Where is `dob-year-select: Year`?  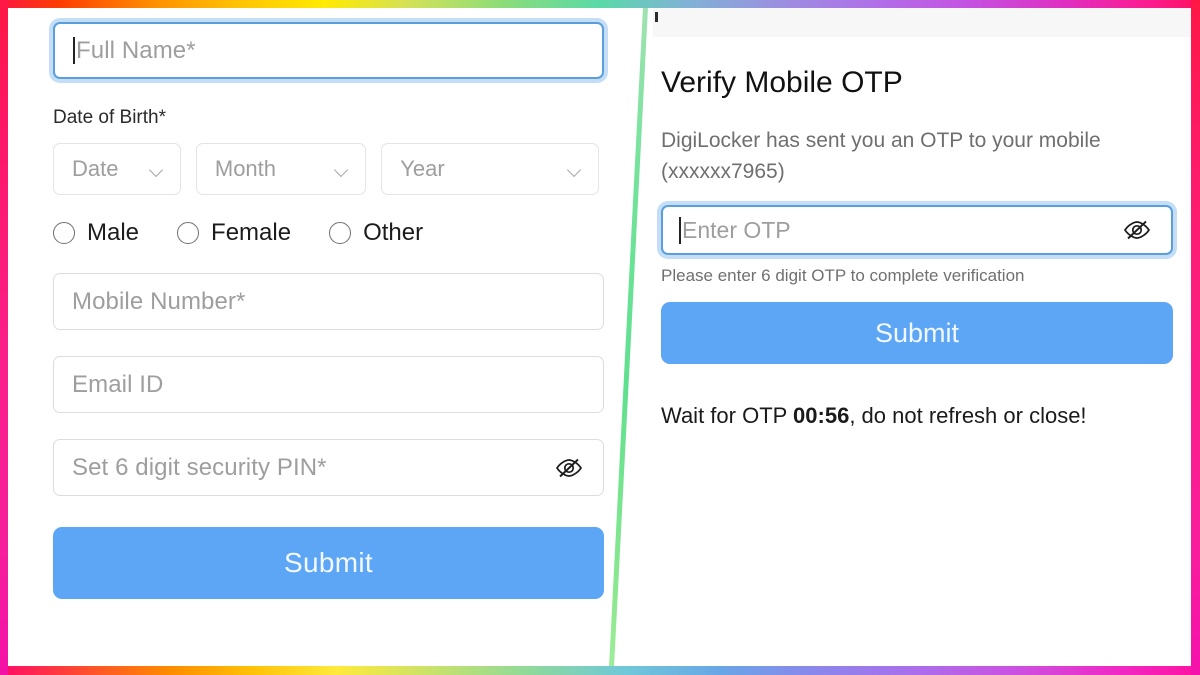 dob-year-select: Year is located at coordinates (490, 169).